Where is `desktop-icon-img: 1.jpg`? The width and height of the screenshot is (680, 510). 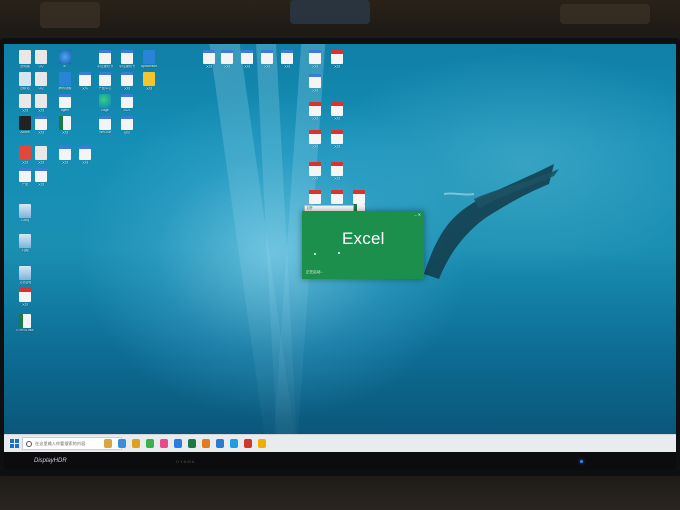 desktop-icon-img: 1.jpg is located at coordinates (25, 243).